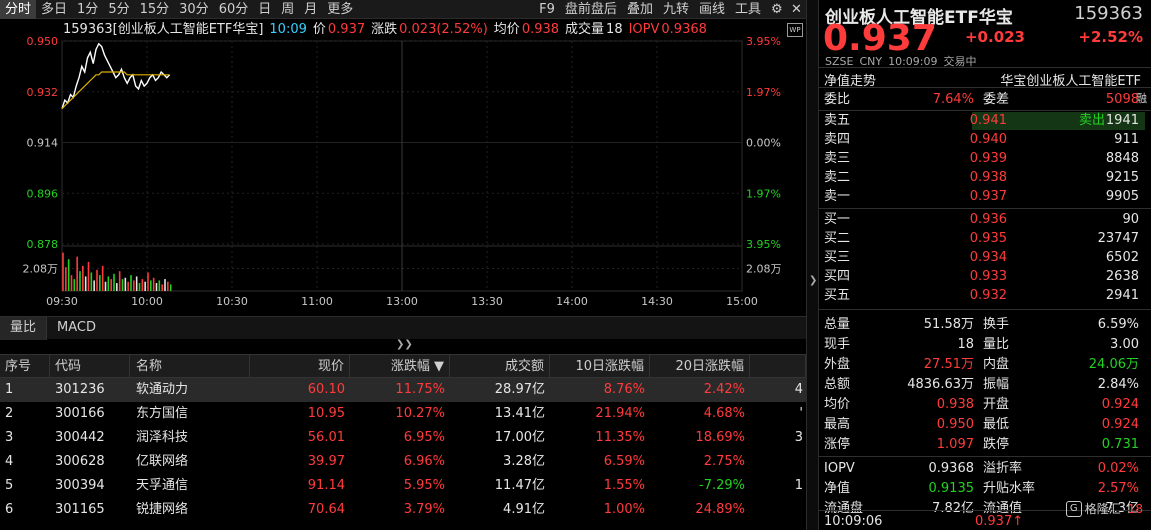  I want to click on cell-name: 润泽科技, so click(162, 437).